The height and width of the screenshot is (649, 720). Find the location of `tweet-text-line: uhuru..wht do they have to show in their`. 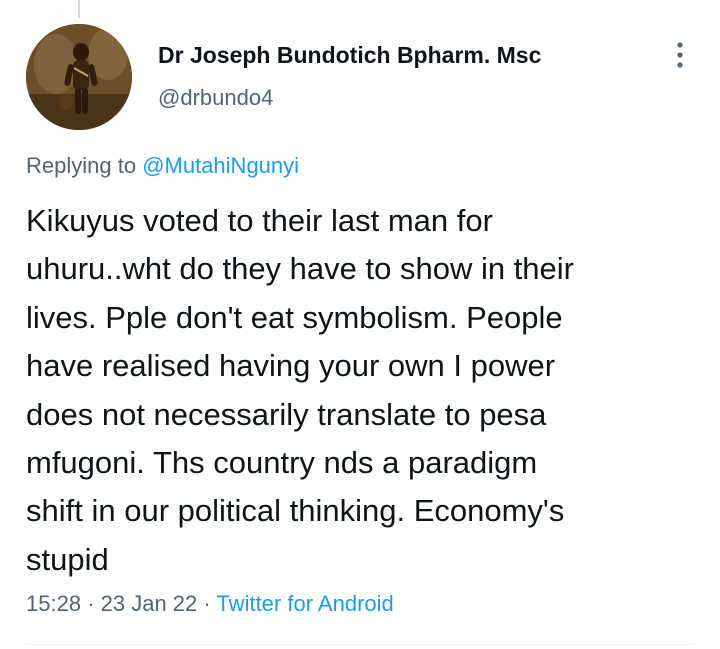

tweet-text-line: uhuru..wht do they have to show in their is located at coordinates (300, 269).